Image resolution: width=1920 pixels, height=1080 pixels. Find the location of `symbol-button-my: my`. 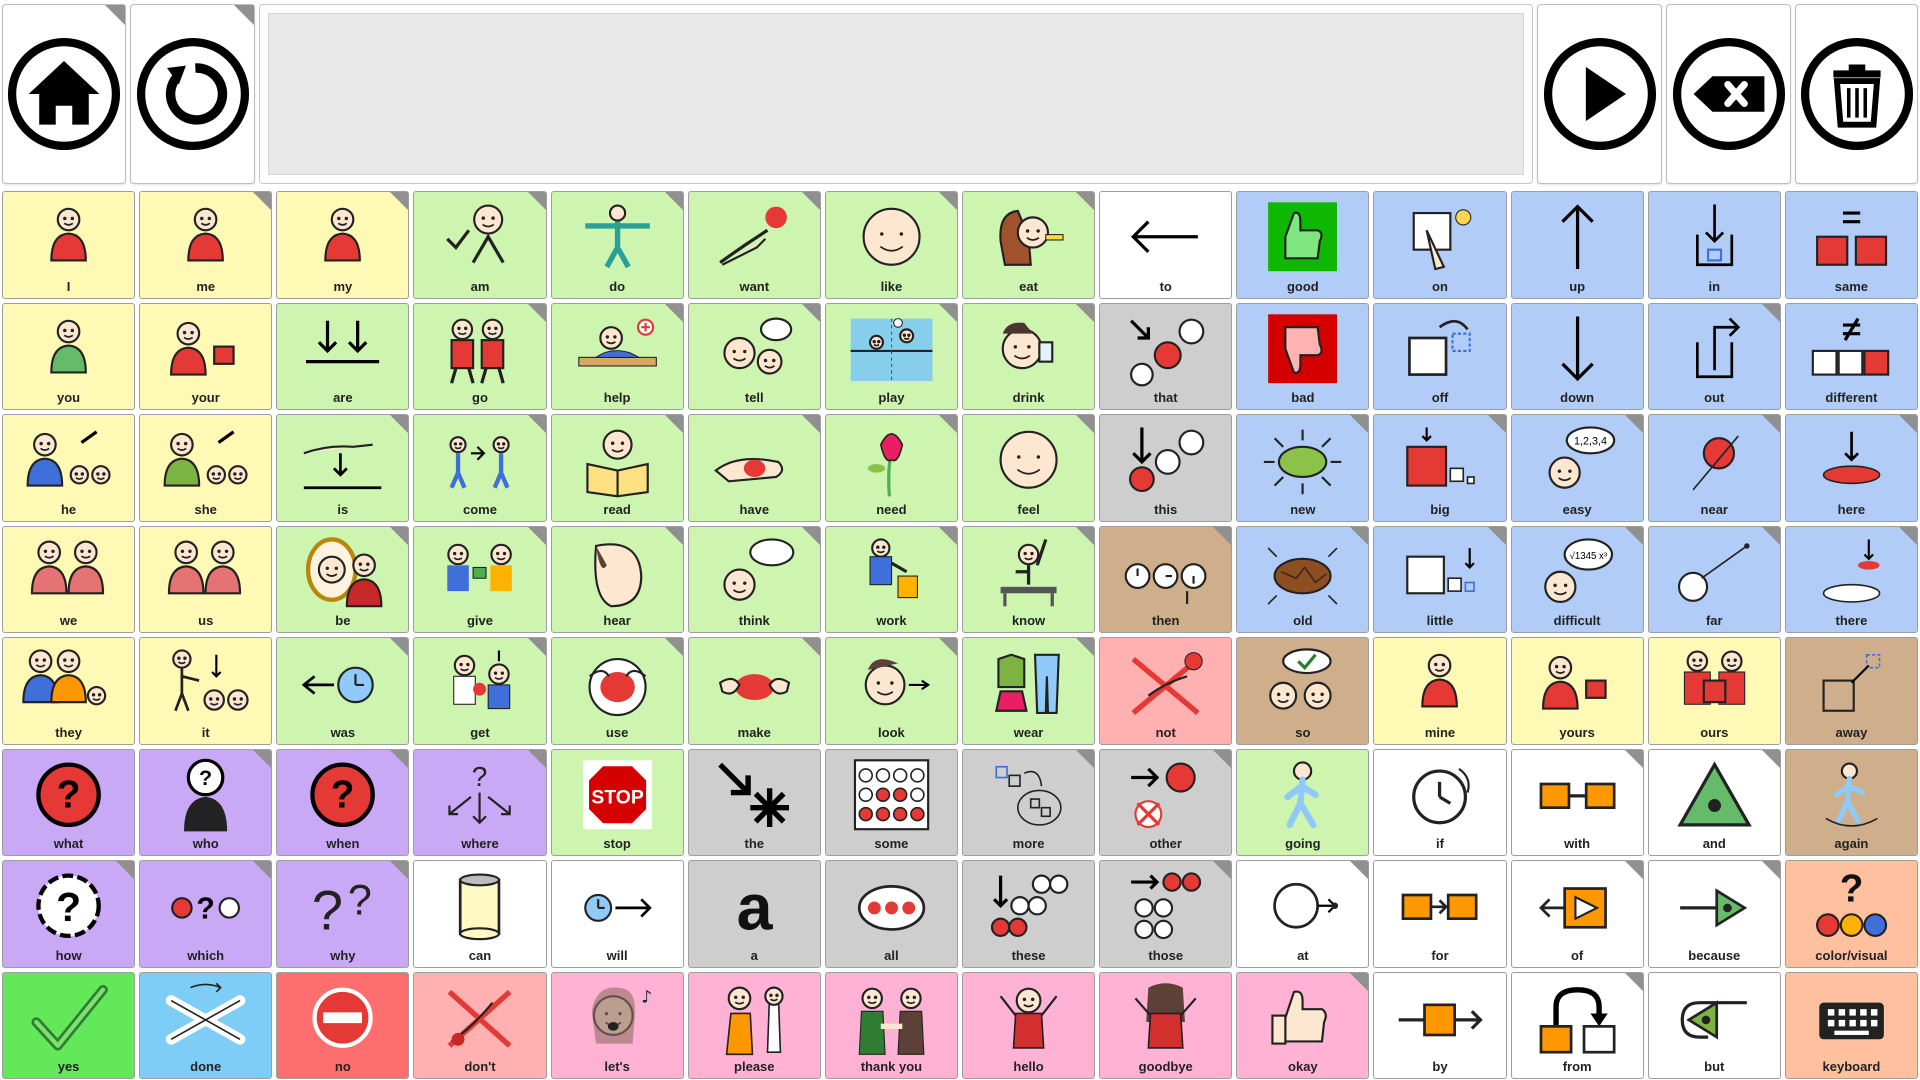

symbol-button-my: my is located at coordinates (343, 245).